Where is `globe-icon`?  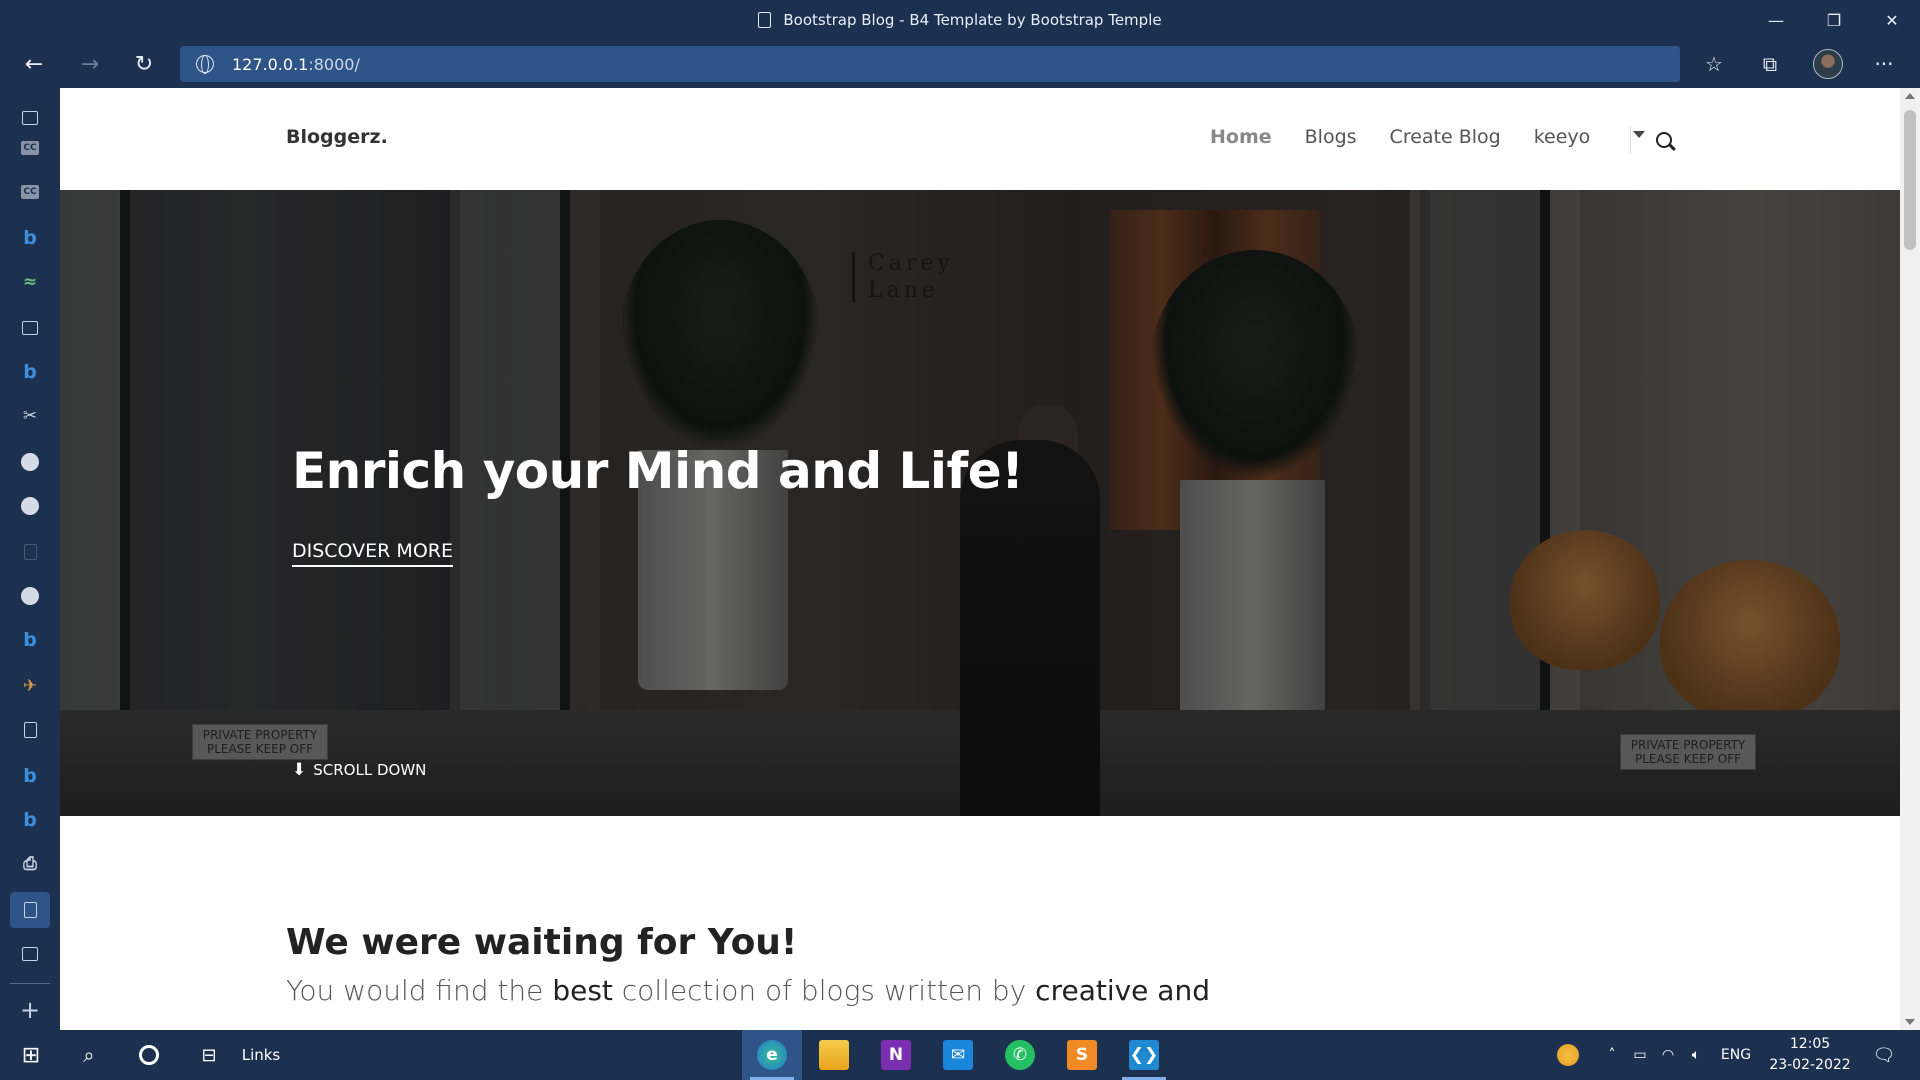 globe-icon is located at coordinates (205, 64).